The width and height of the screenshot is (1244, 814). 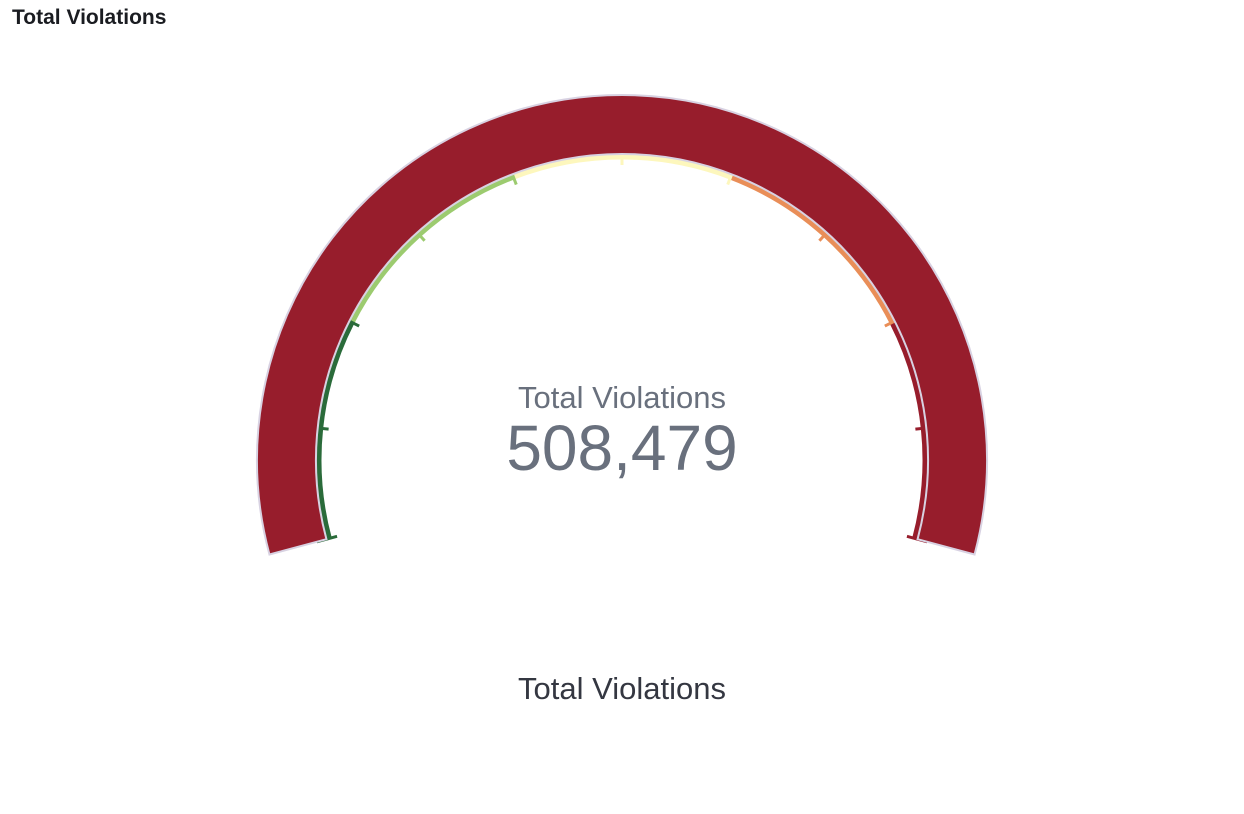 I want to click on gauge-caption: Total Violations, so click(x=622, y=688).